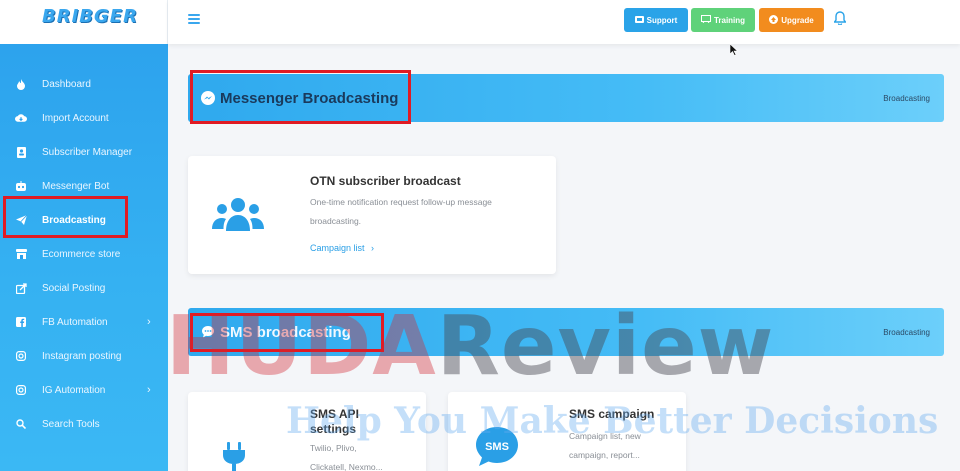 The height and width of the screenshot is (471, 960). What do you see at coordinates (194, 19) in the screenshot?
I see `hamburger-menu-icon` at bounding box center [194, 19].